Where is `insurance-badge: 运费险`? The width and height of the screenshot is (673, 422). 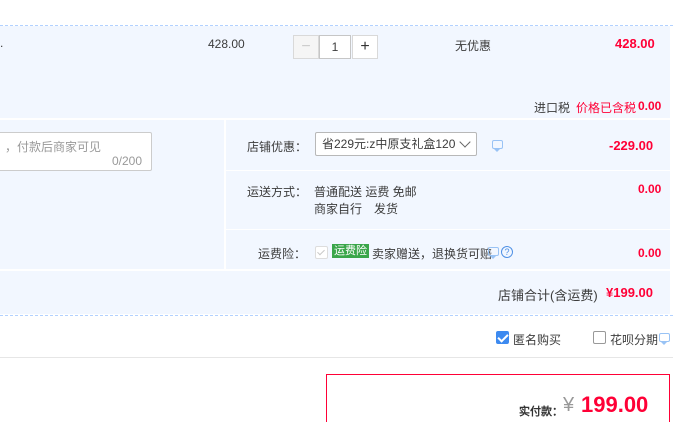
insurance-badge: 运费险 is located at coordinates (350, 251).